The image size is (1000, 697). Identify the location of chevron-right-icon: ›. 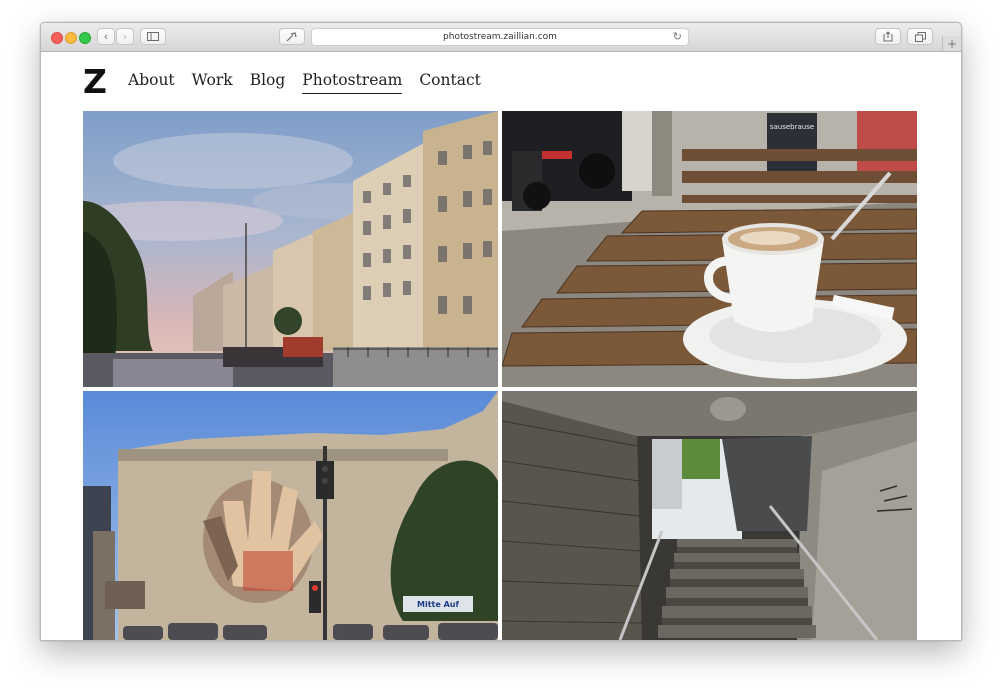
(125, 36).